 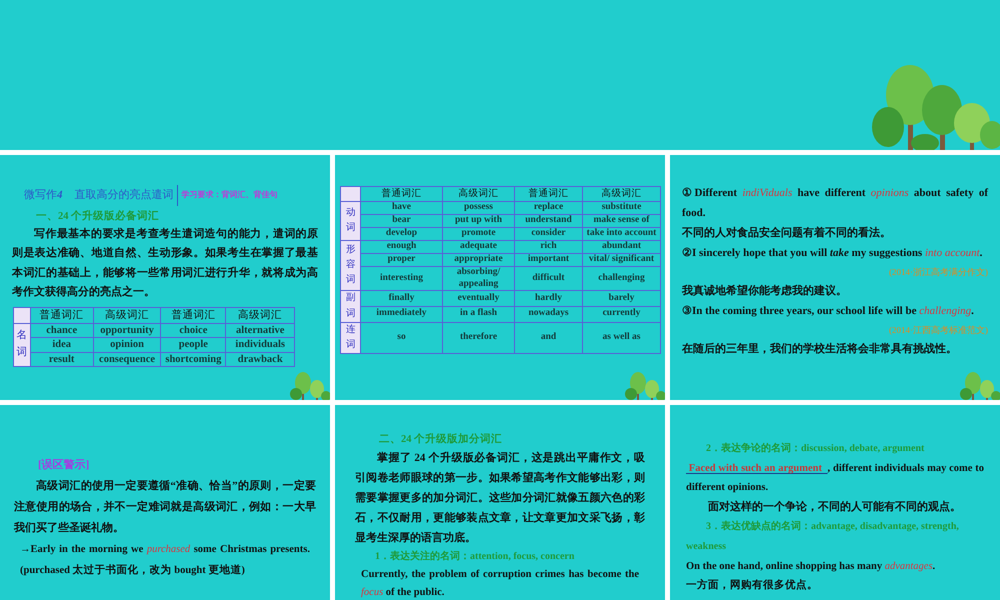 What do you see at coordinates (938, 272) in the screenshot?
I see `source-note: (2014·浙江高考满分作文)` at bounding box center [938, 272].